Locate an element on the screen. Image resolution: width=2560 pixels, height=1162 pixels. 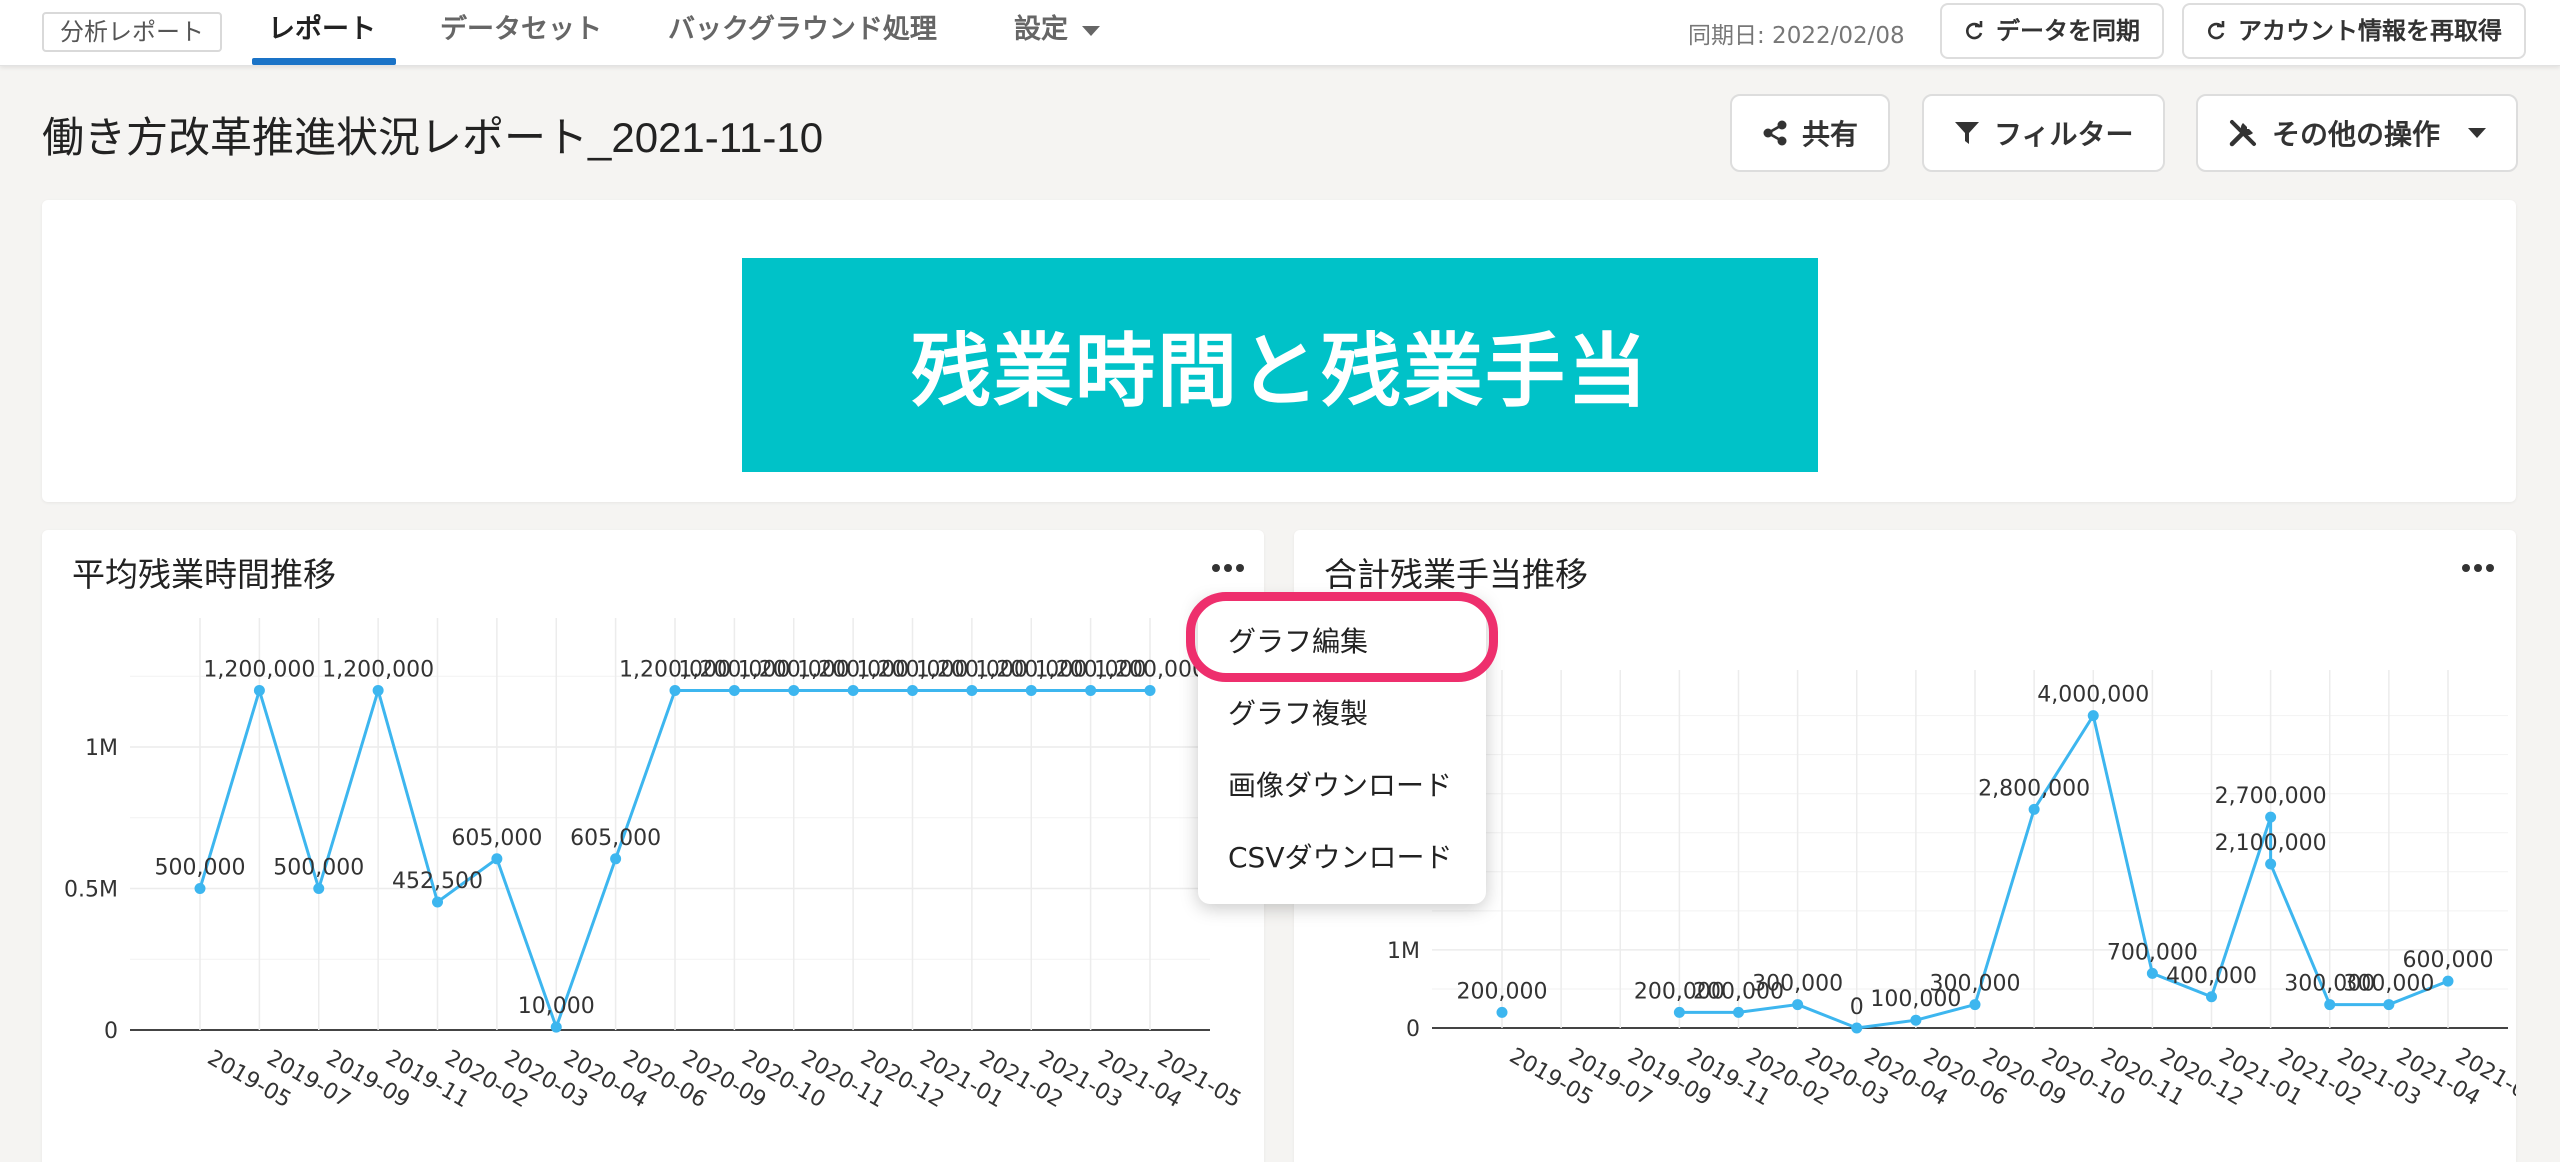
page-title: 働き方改革推進状況レポート_2021-11-10 is located at coordinates (433, 137).